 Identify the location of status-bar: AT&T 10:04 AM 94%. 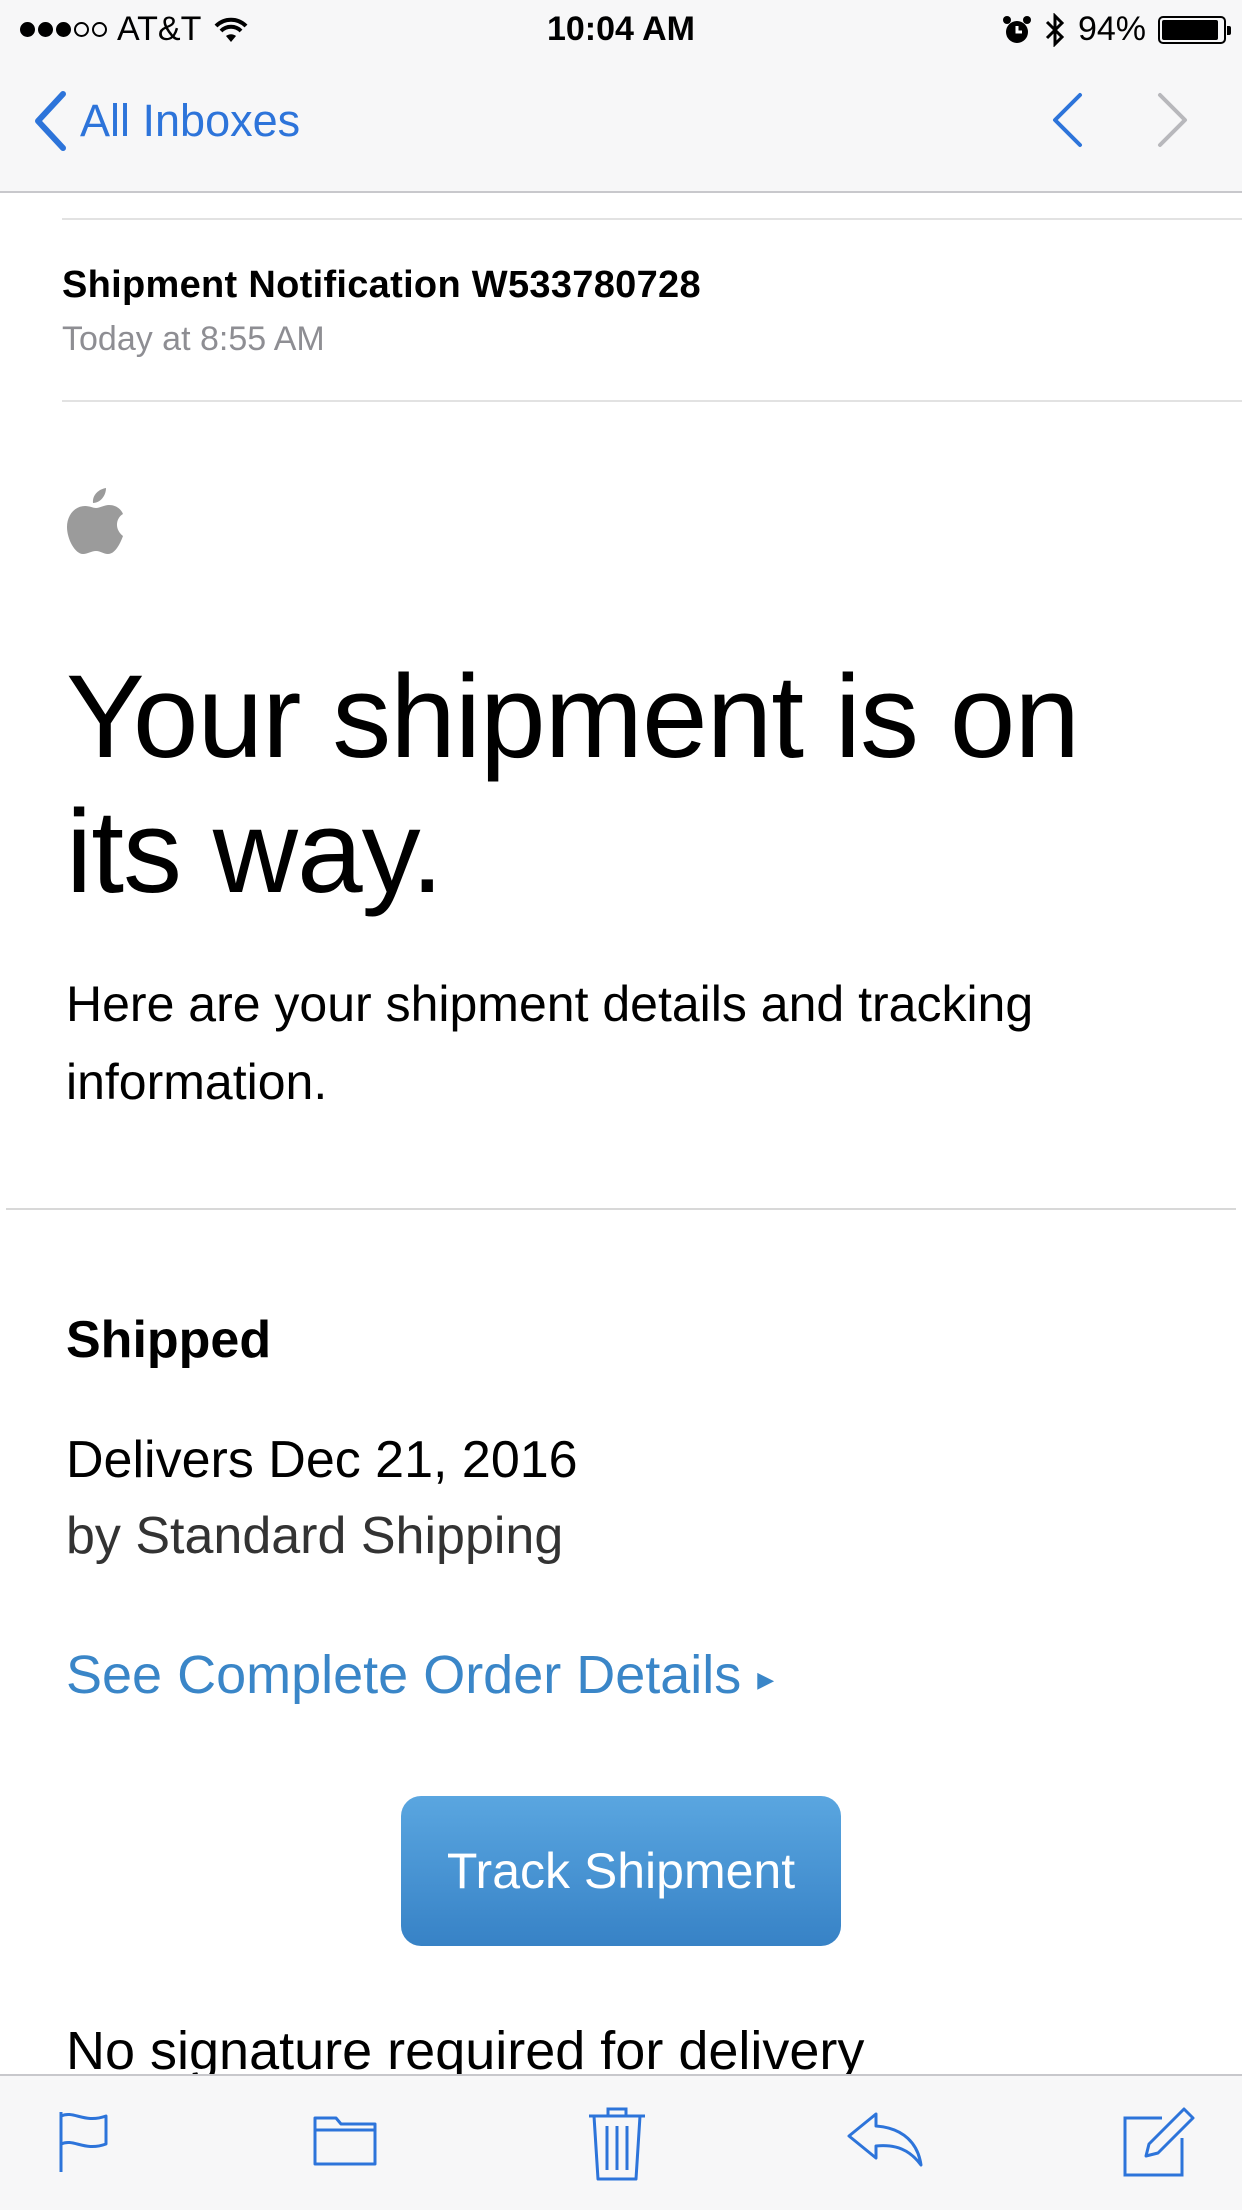
(621, 30).